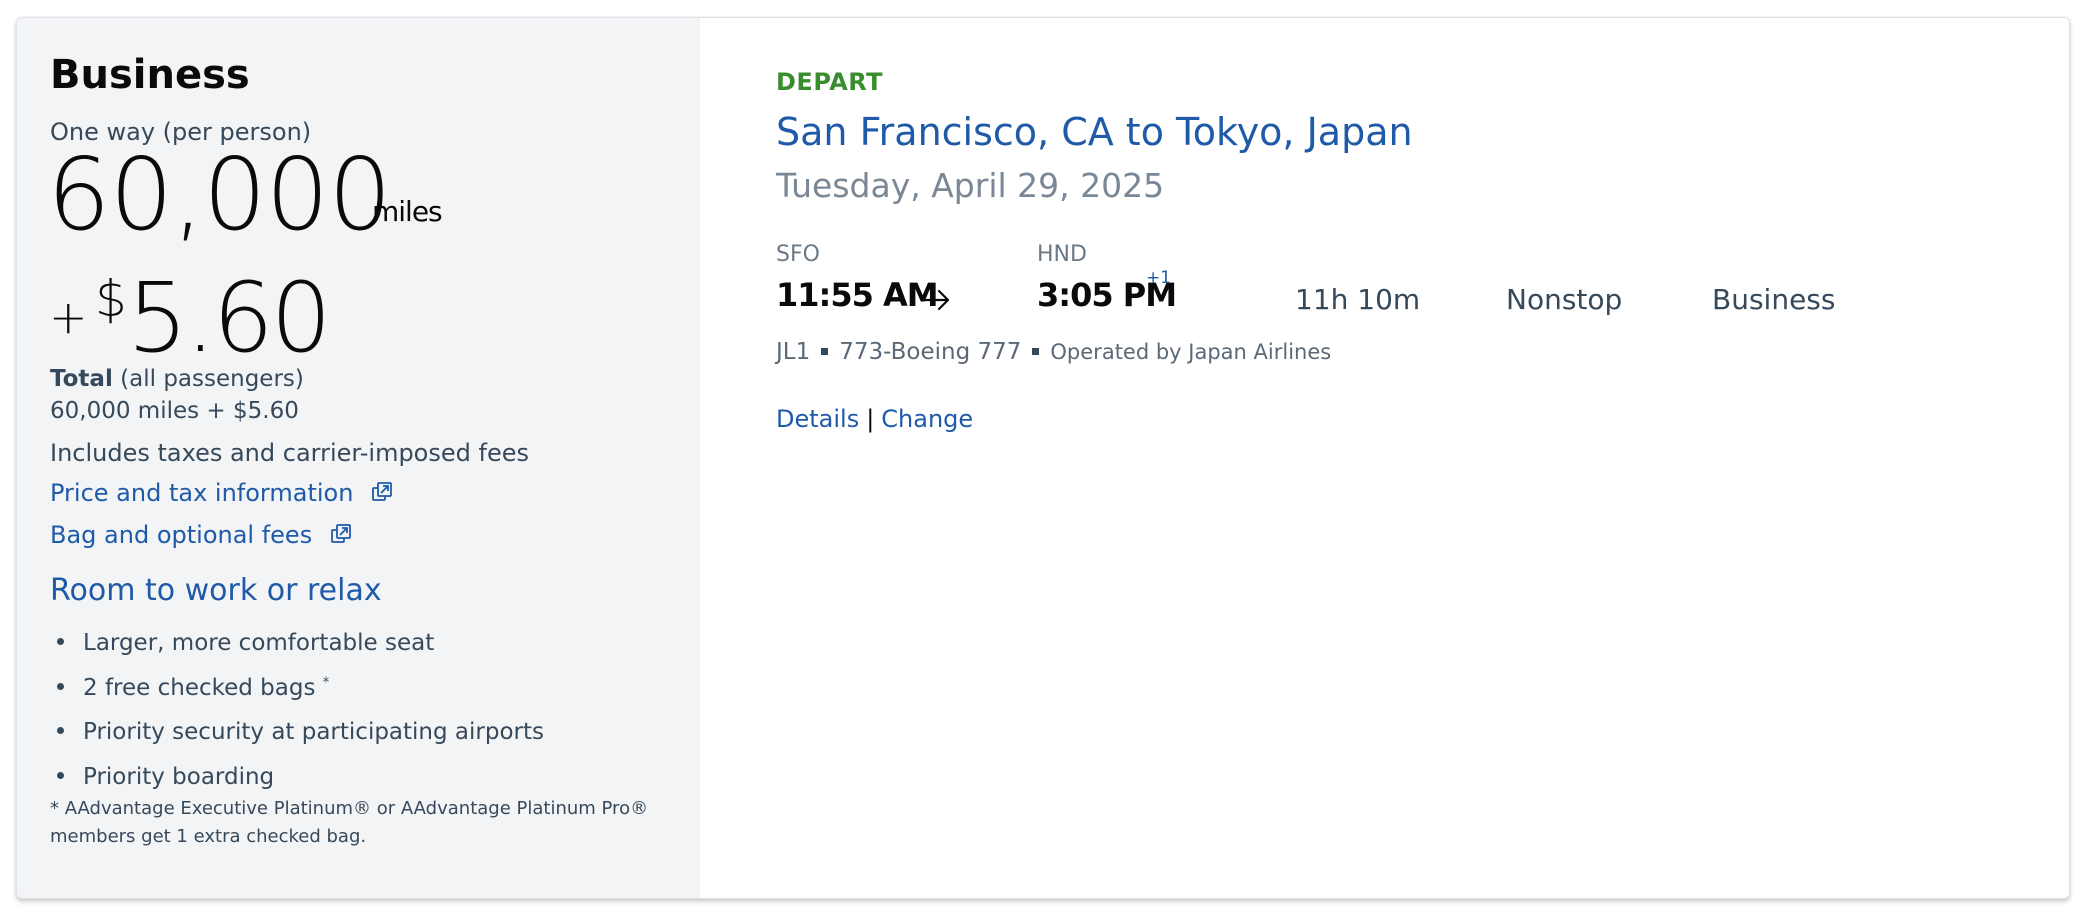 The height and width of the screenshot is (914, 2086). I want to click on flight-number: JL1, so click(793, 352).